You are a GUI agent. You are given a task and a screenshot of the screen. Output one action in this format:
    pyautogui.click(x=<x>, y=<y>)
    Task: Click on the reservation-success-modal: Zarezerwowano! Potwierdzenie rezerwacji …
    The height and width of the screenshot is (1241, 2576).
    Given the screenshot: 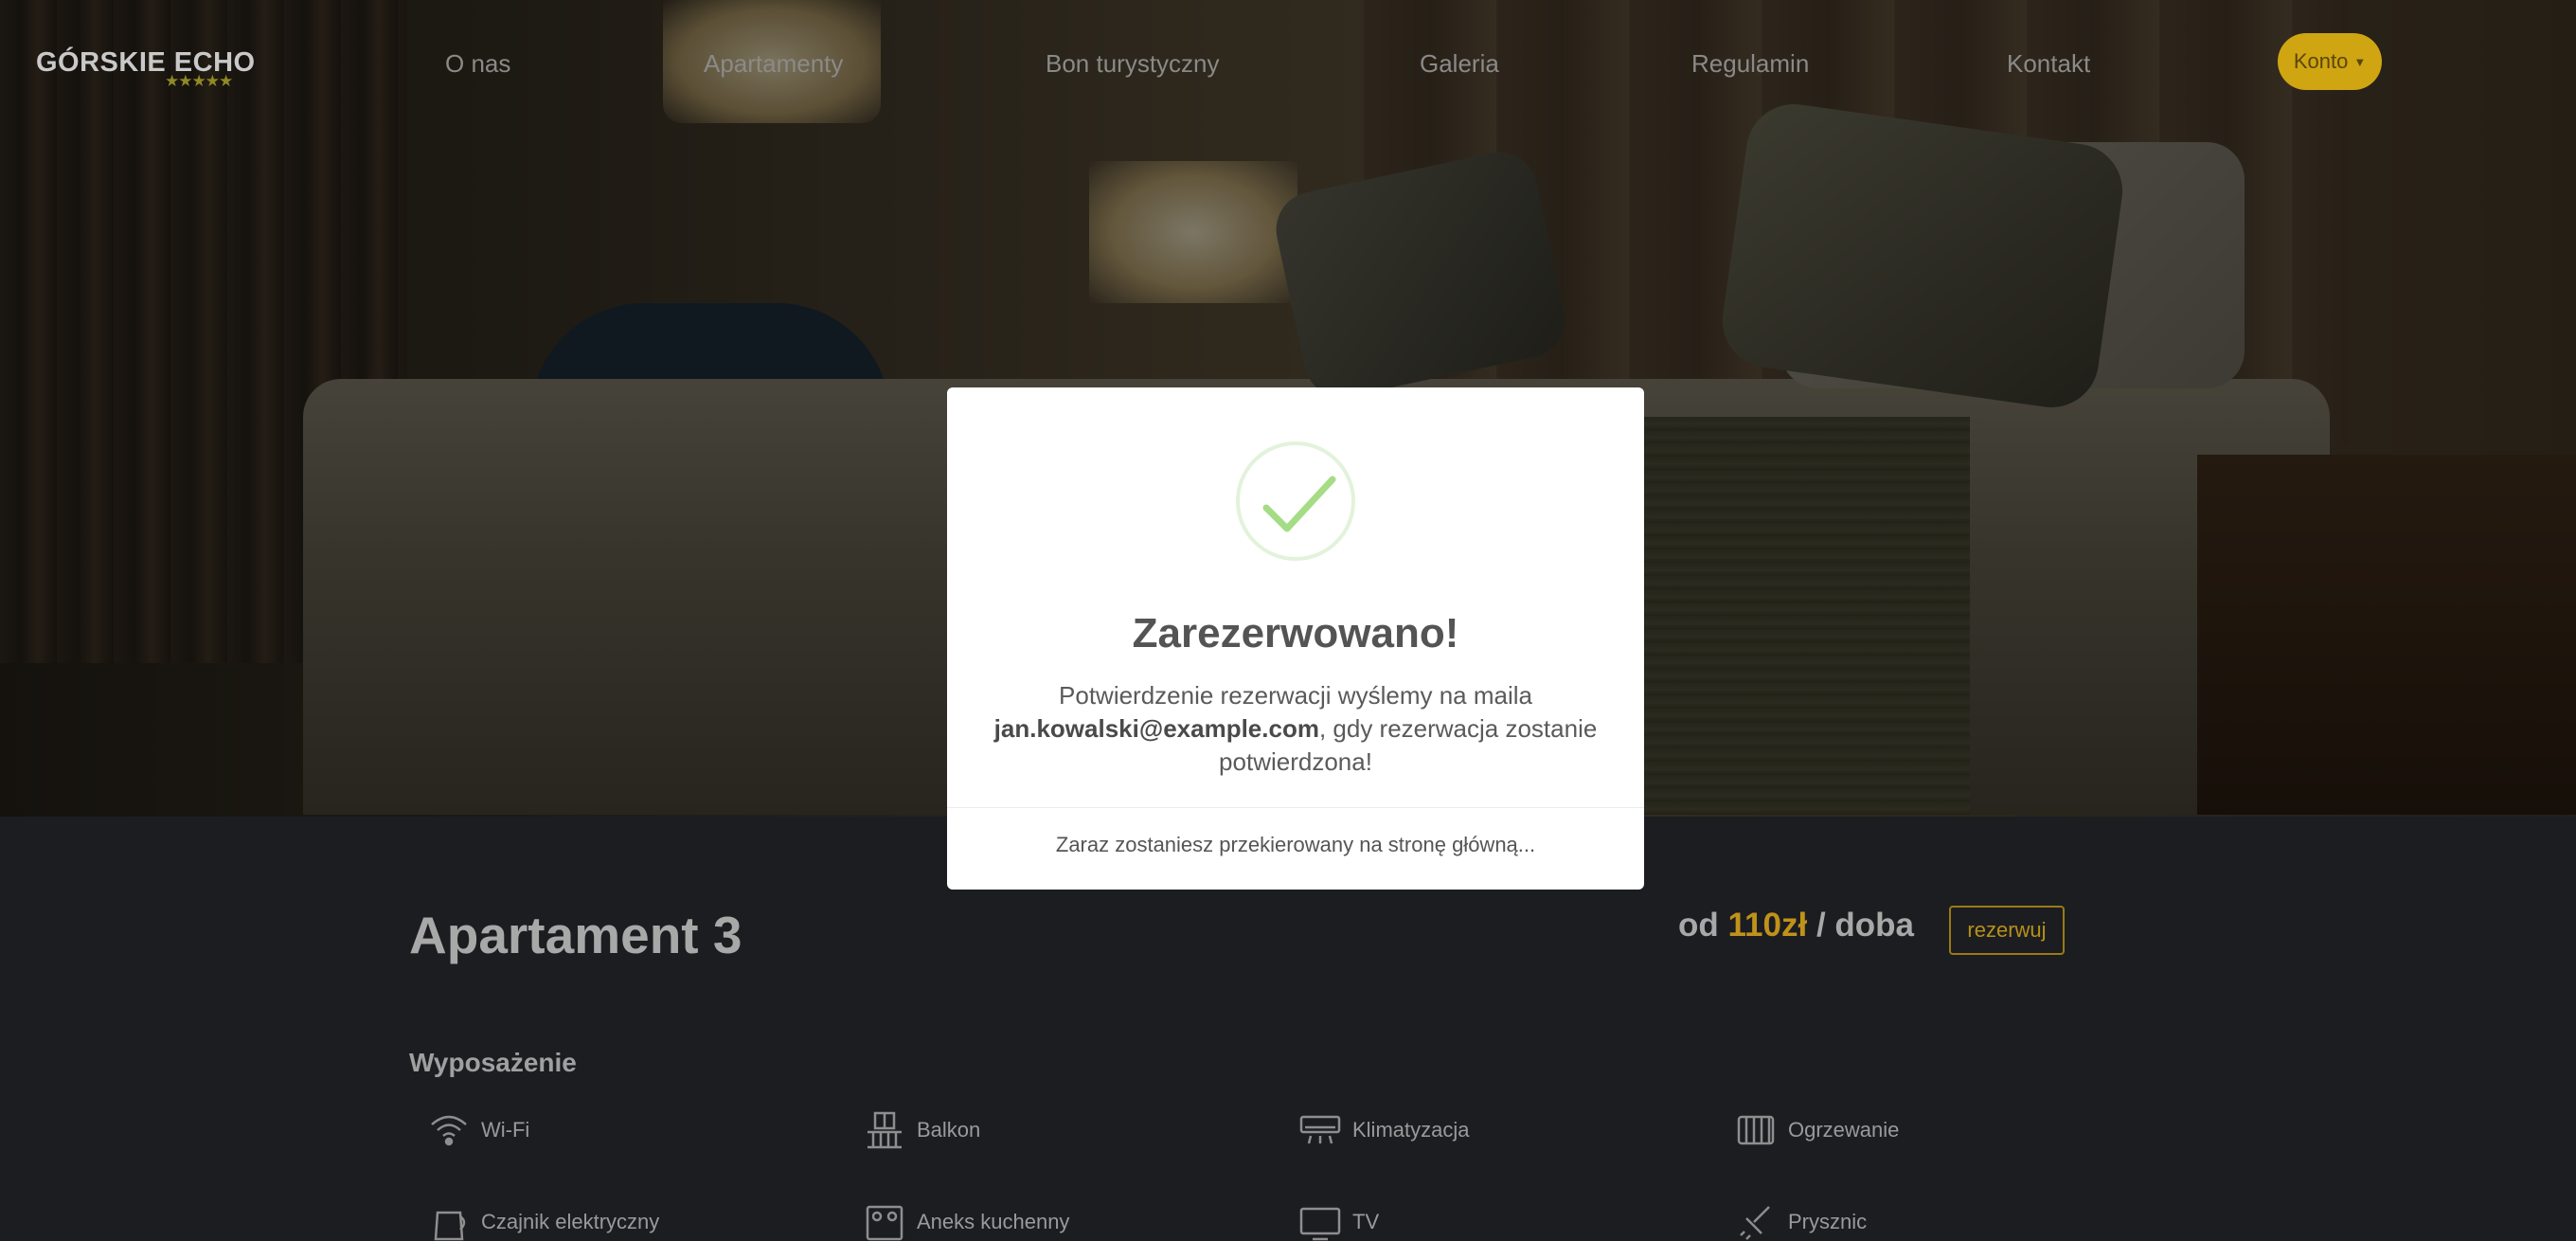 What is the action you would take?
    pyautogui.click(x=1295, y=638)
    